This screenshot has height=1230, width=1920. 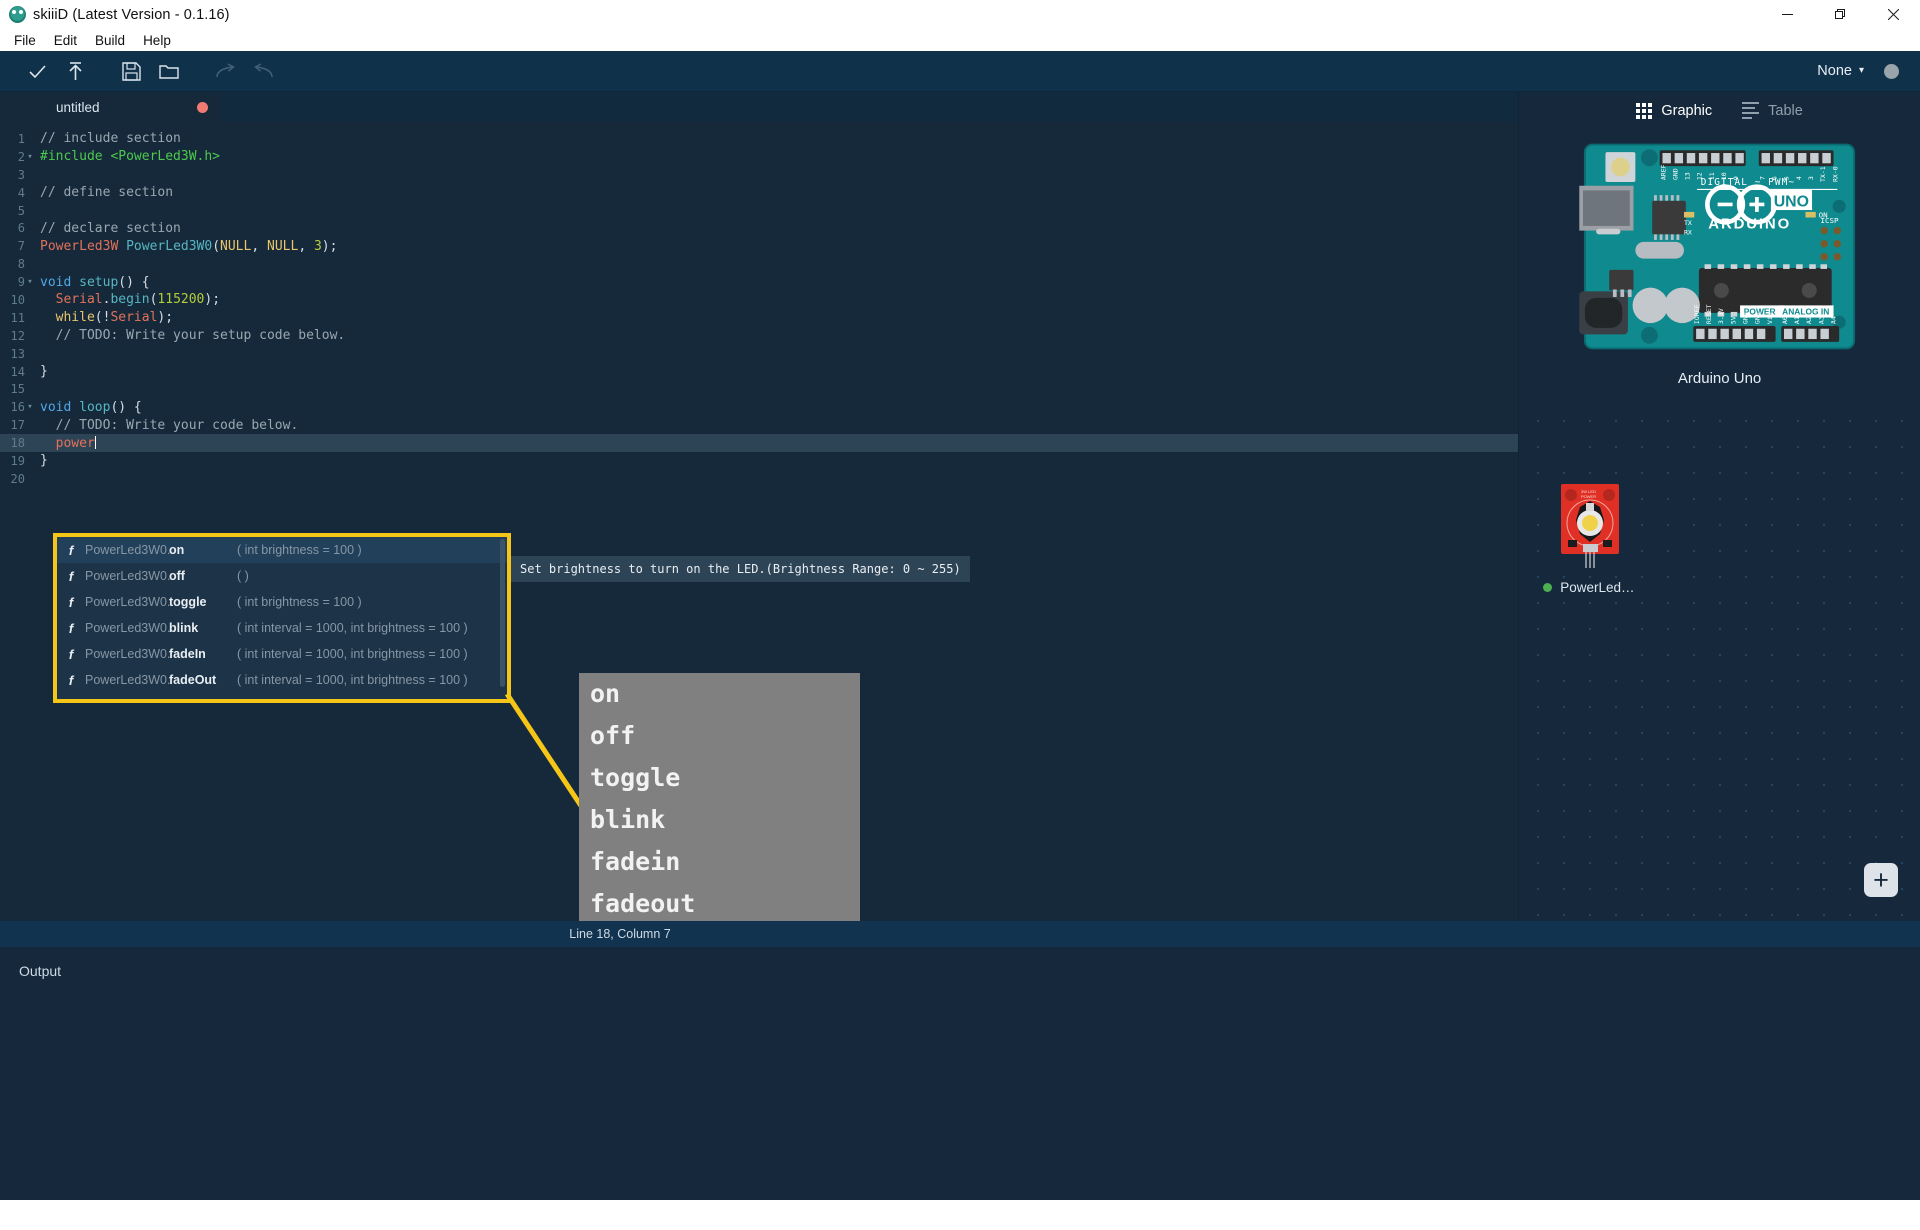 I want to click on code-line: 14}, so click(x=759, y=372).